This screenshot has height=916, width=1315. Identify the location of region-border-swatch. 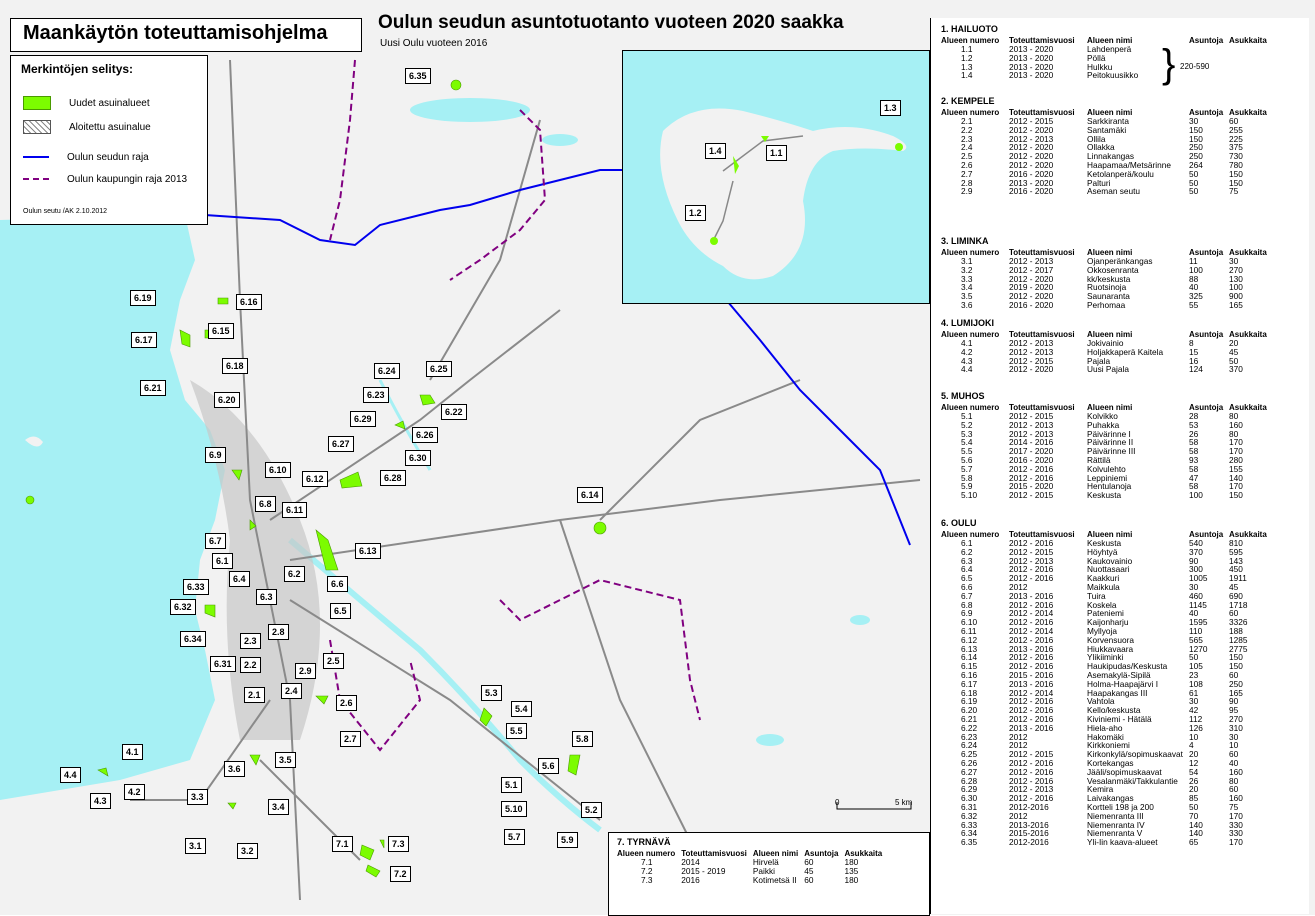
(36, 157).